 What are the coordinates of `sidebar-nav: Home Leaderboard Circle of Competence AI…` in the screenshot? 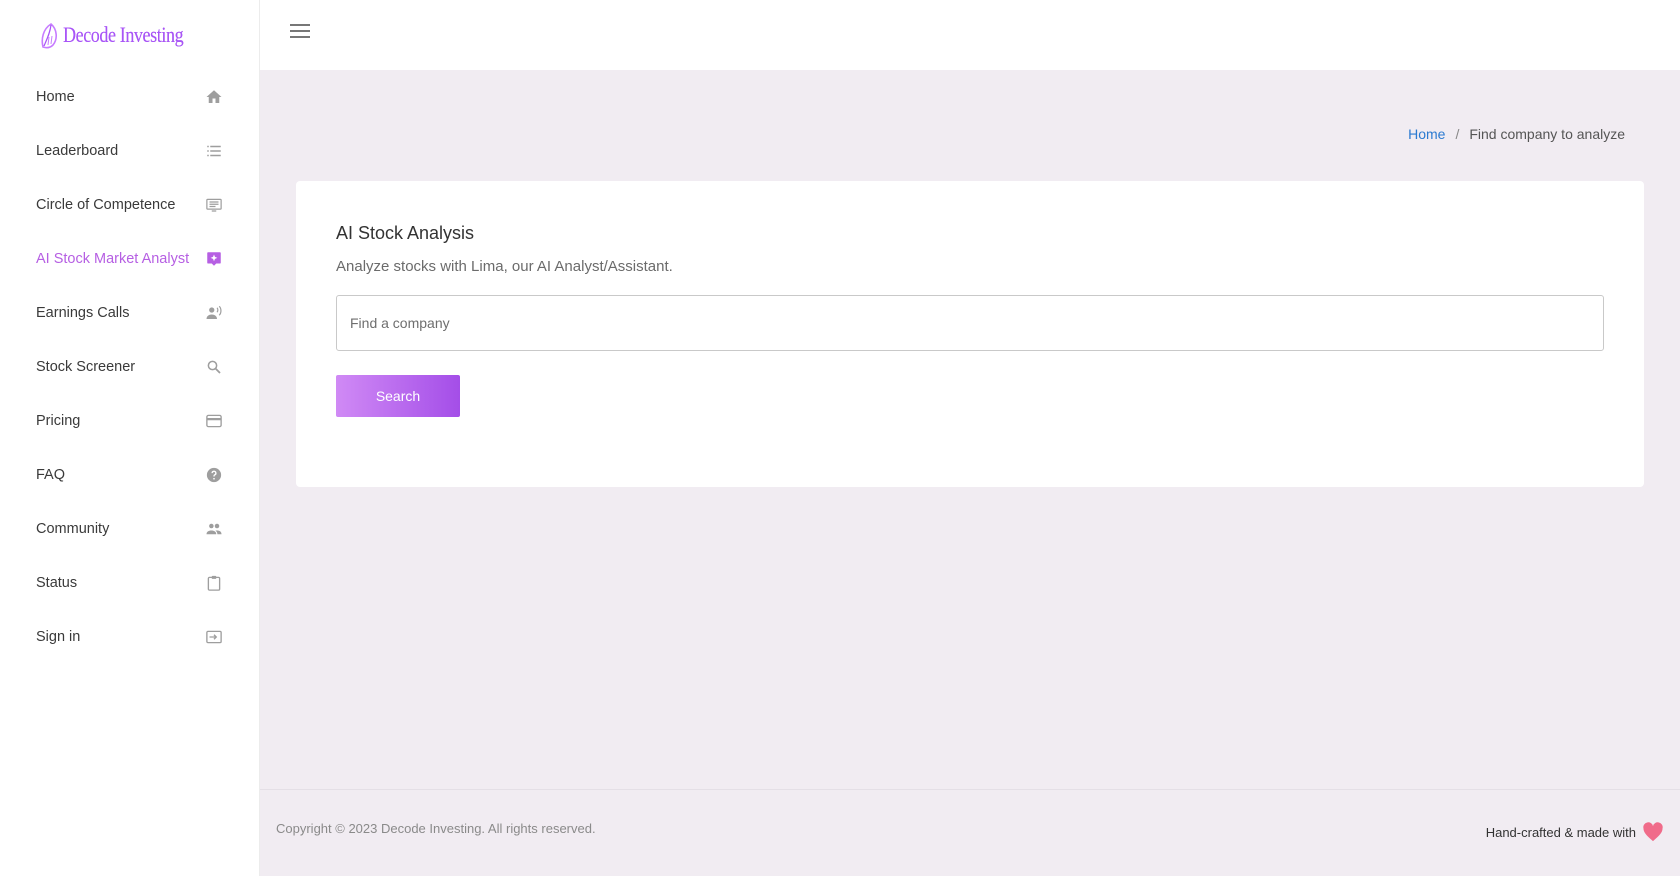 It's located at (129, 367).